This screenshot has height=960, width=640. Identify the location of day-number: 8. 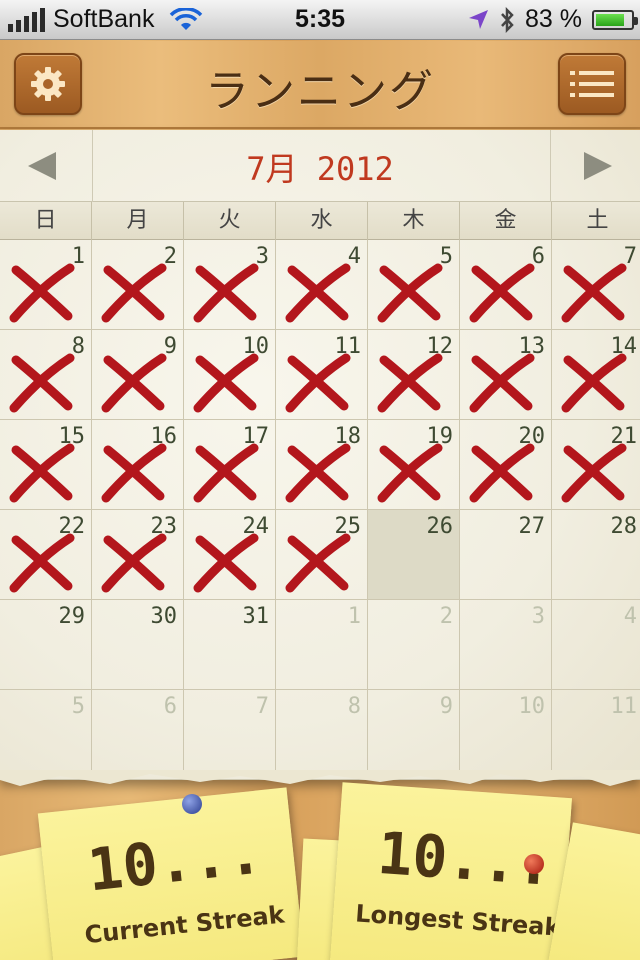
(354, 706).